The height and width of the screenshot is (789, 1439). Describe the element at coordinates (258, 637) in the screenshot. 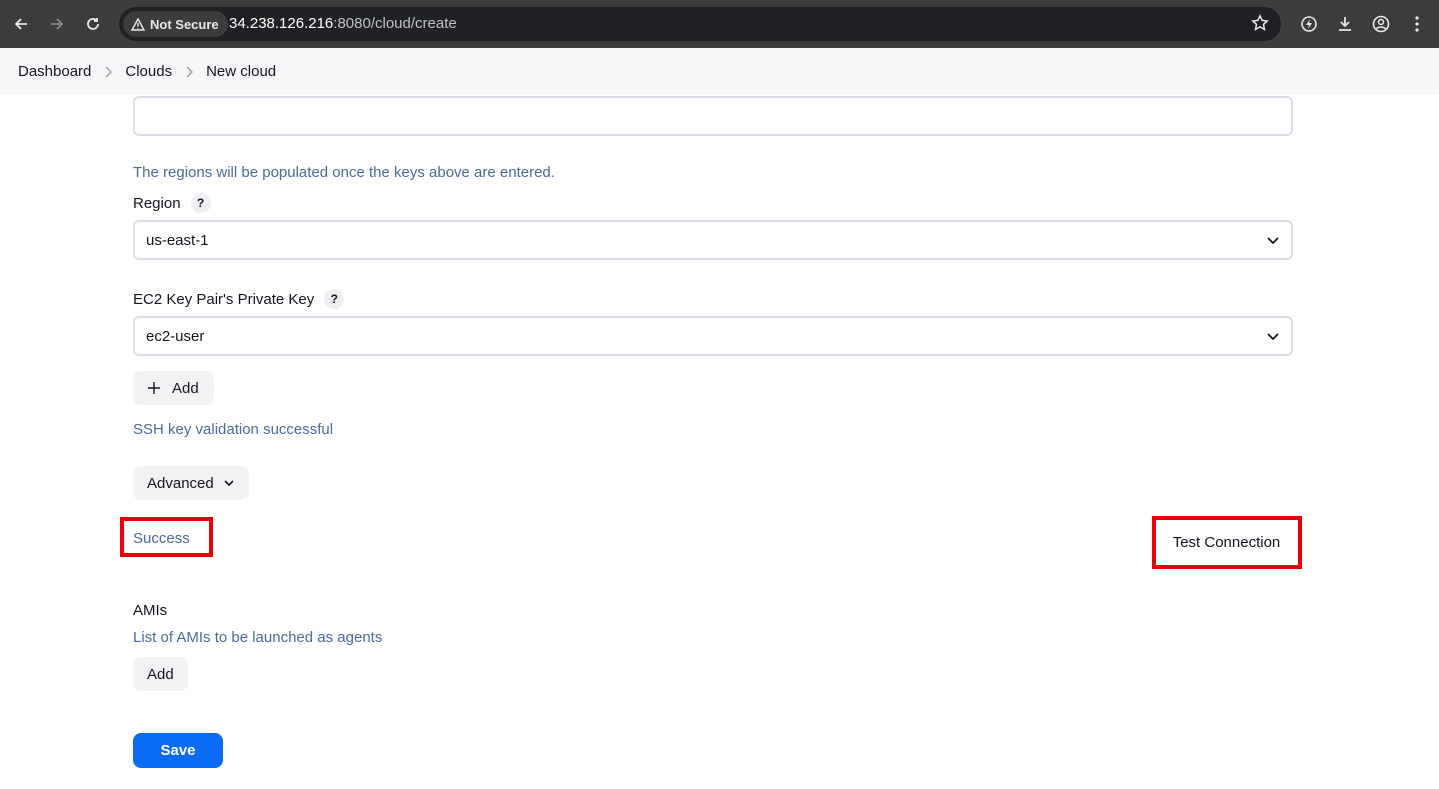

I see `amis-help-text: List of AMIs to be launched as agents` at that location.